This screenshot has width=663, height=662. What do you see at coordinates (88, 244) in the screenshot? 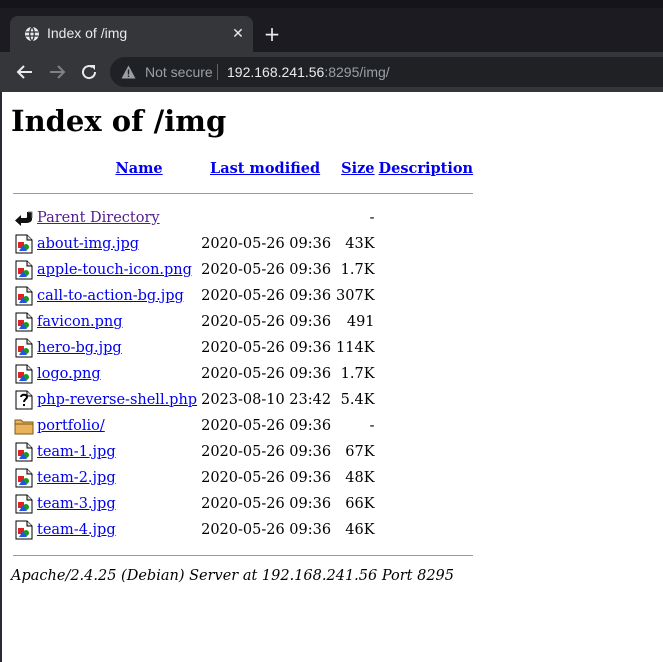
I see `file-link: about-img.jpg` at bounding box center [88, 244].